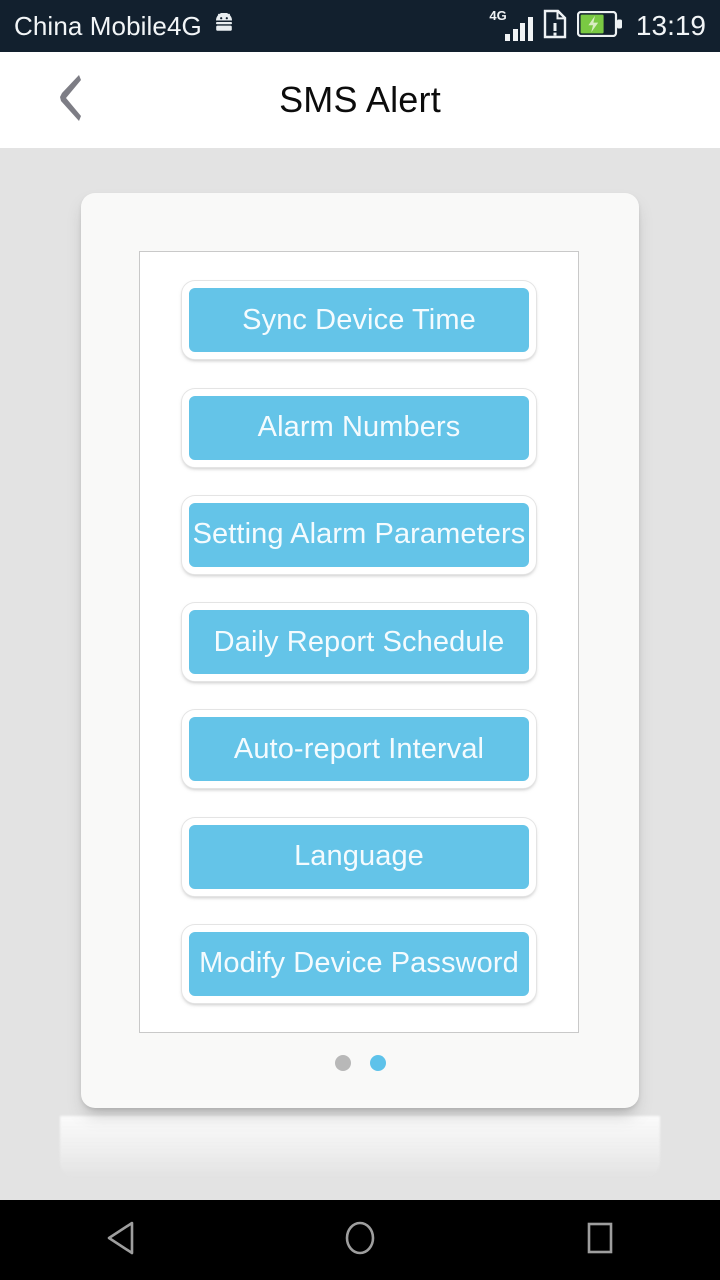 The height and width of the screenshot is (1280, 720). Describe the element at coordinates (359, 534) in the screenshot. I see `setting-alarm-parameters-button: Setting Alarm Parameters` at that location.